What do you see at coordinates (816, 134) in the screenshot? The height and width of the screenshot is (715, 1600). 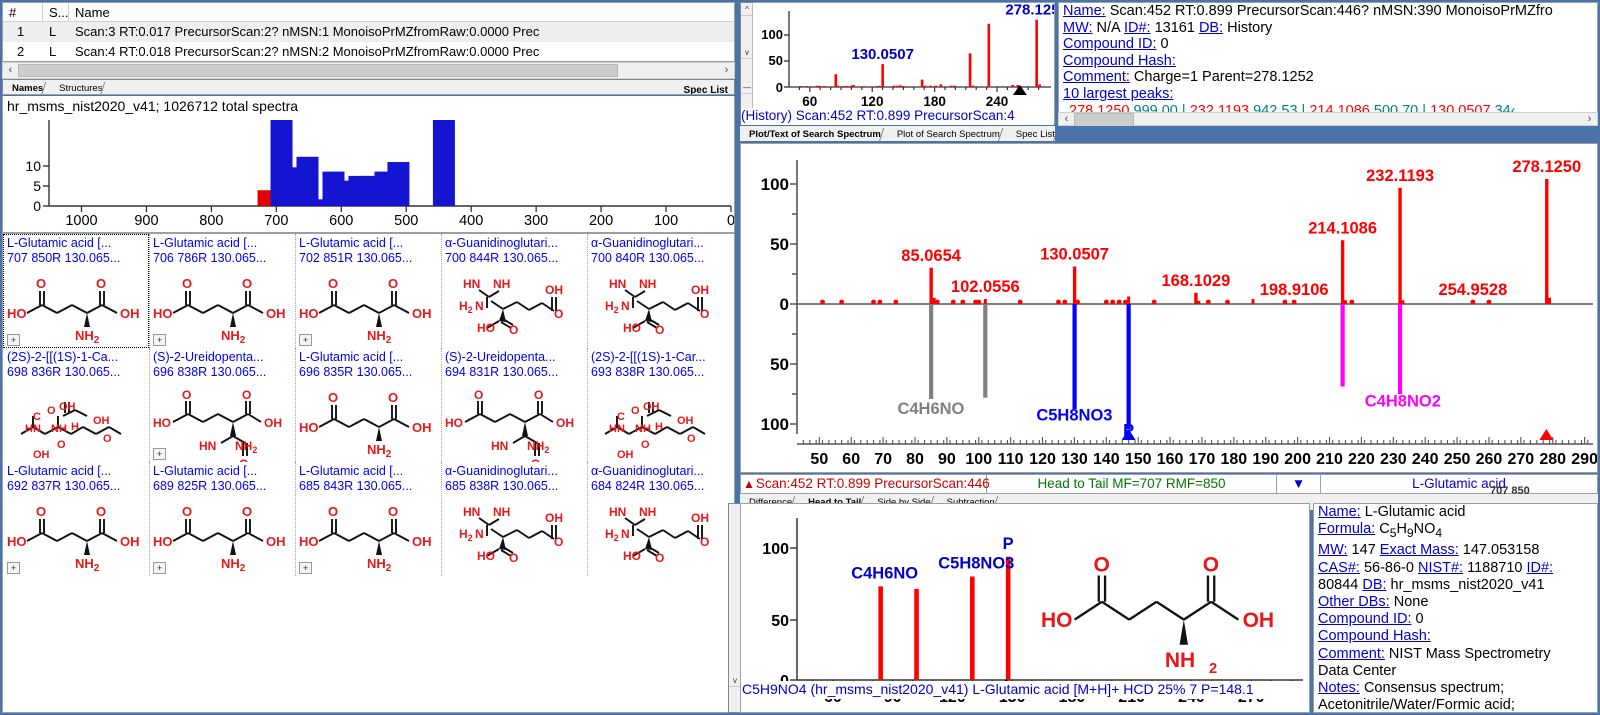 I see `tab-plot-text-of-search-spectrum: Plot/Text of Search Spectrum` at bounding box center [816, 134].